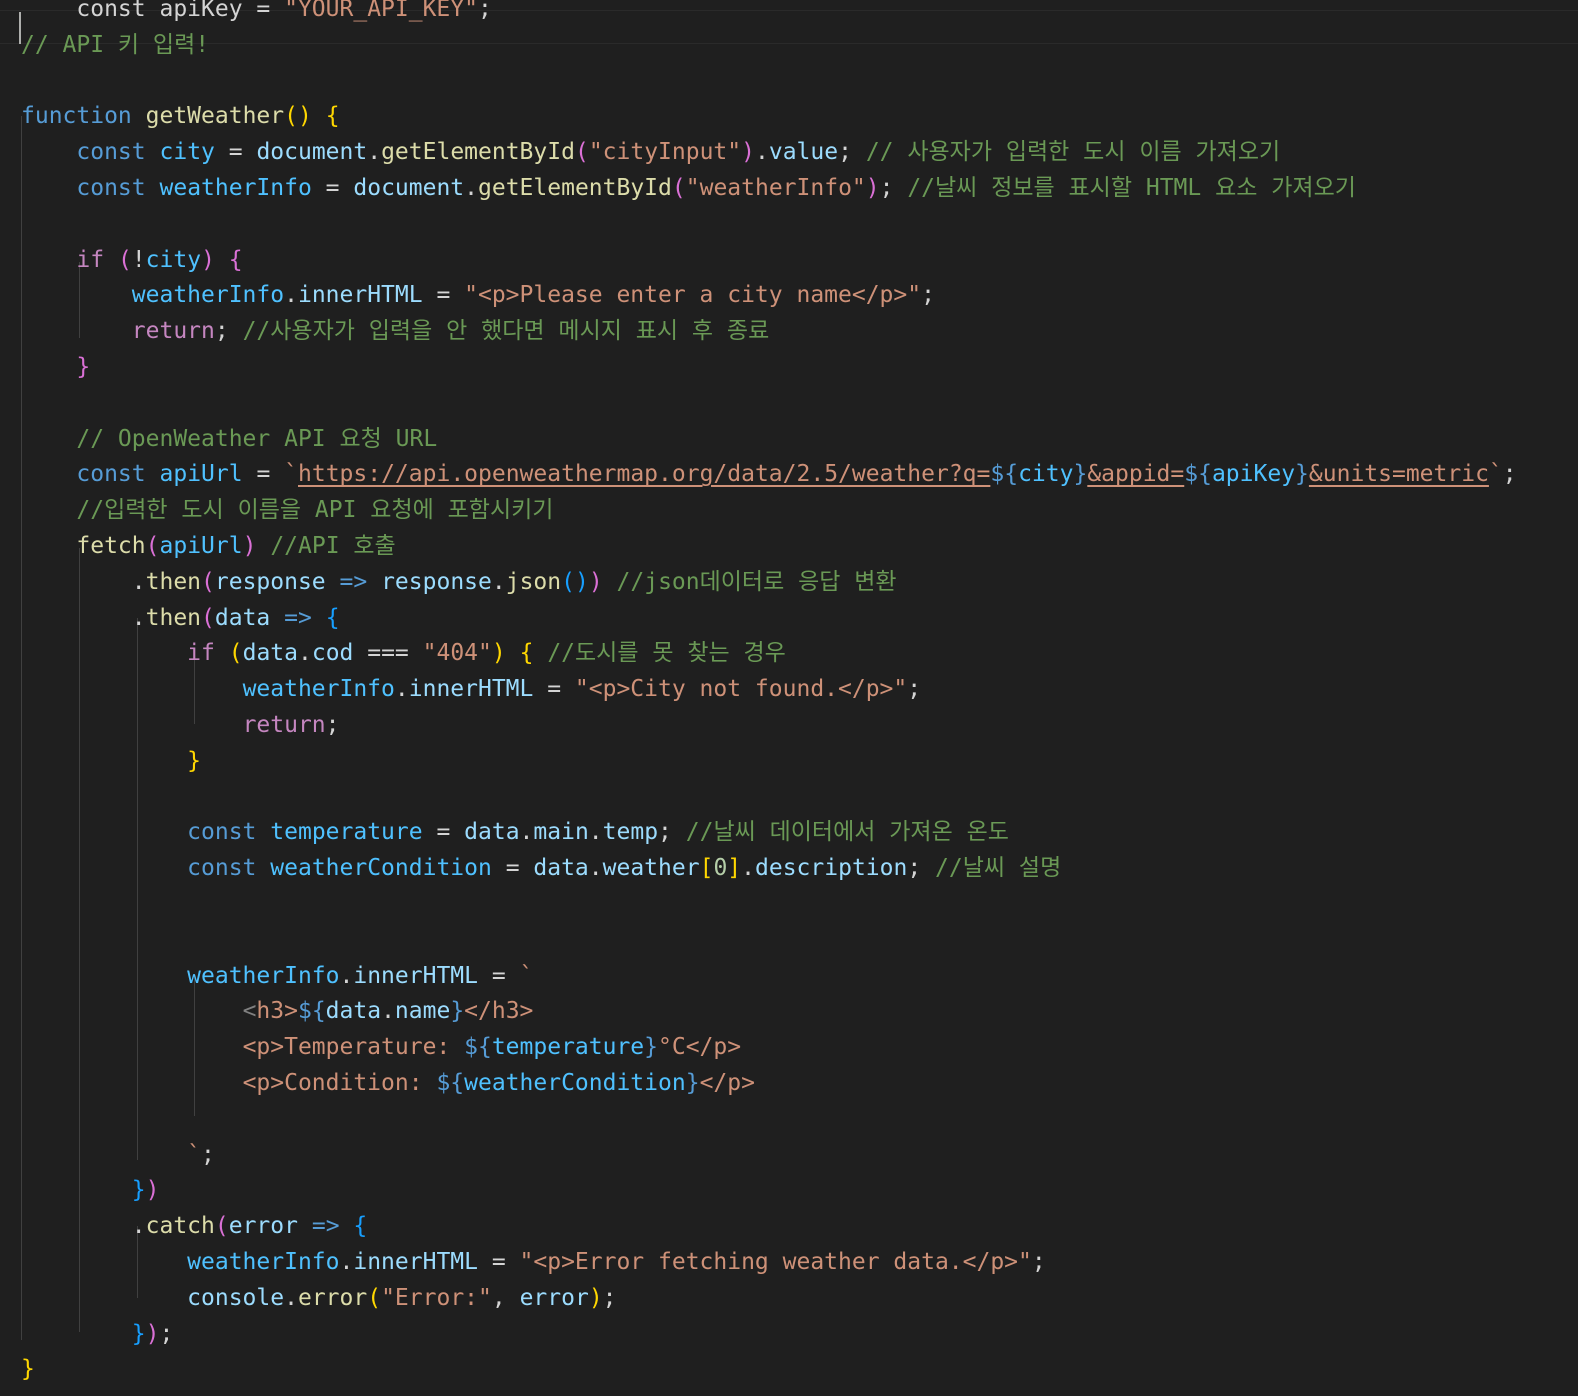 Image resolution: width=1578 pixels, height=1396 pixels. Describe the element at coordinates (1398, 474) in the screenshot. I see `code-token: &units=metric` at that location.